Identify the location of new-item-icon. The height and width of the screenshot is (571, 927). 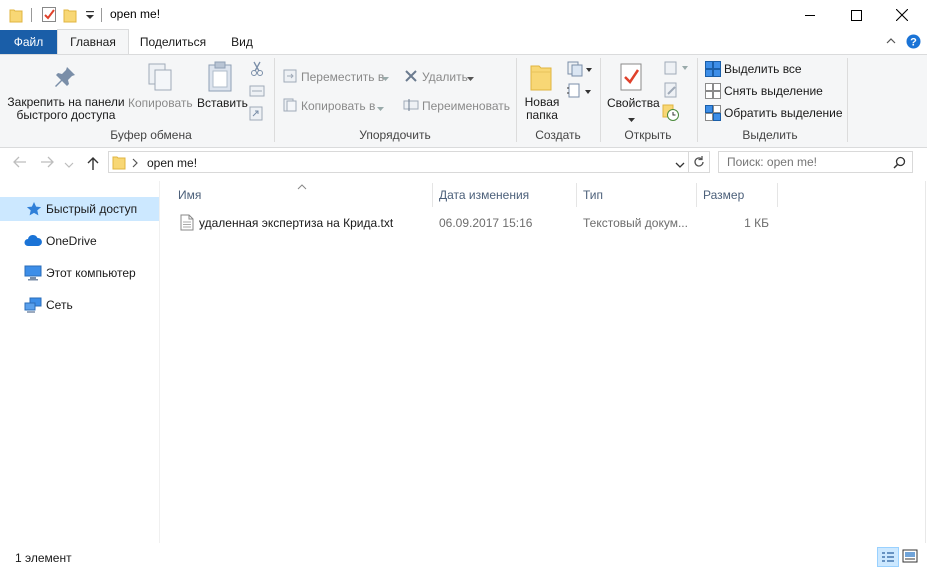
(579, 70).